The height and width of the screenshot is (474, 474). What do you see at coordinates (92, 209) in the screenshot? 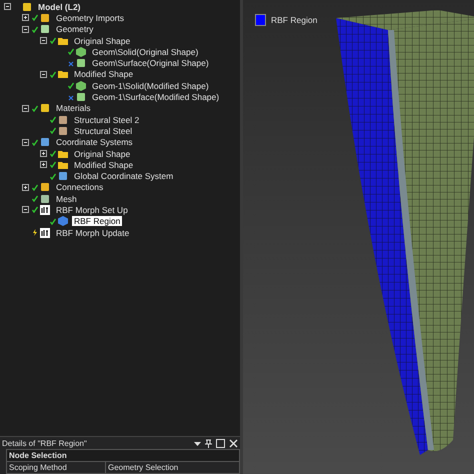
I see `tree-item: RBF Morph Set Up` at bounding box center [92, 209].